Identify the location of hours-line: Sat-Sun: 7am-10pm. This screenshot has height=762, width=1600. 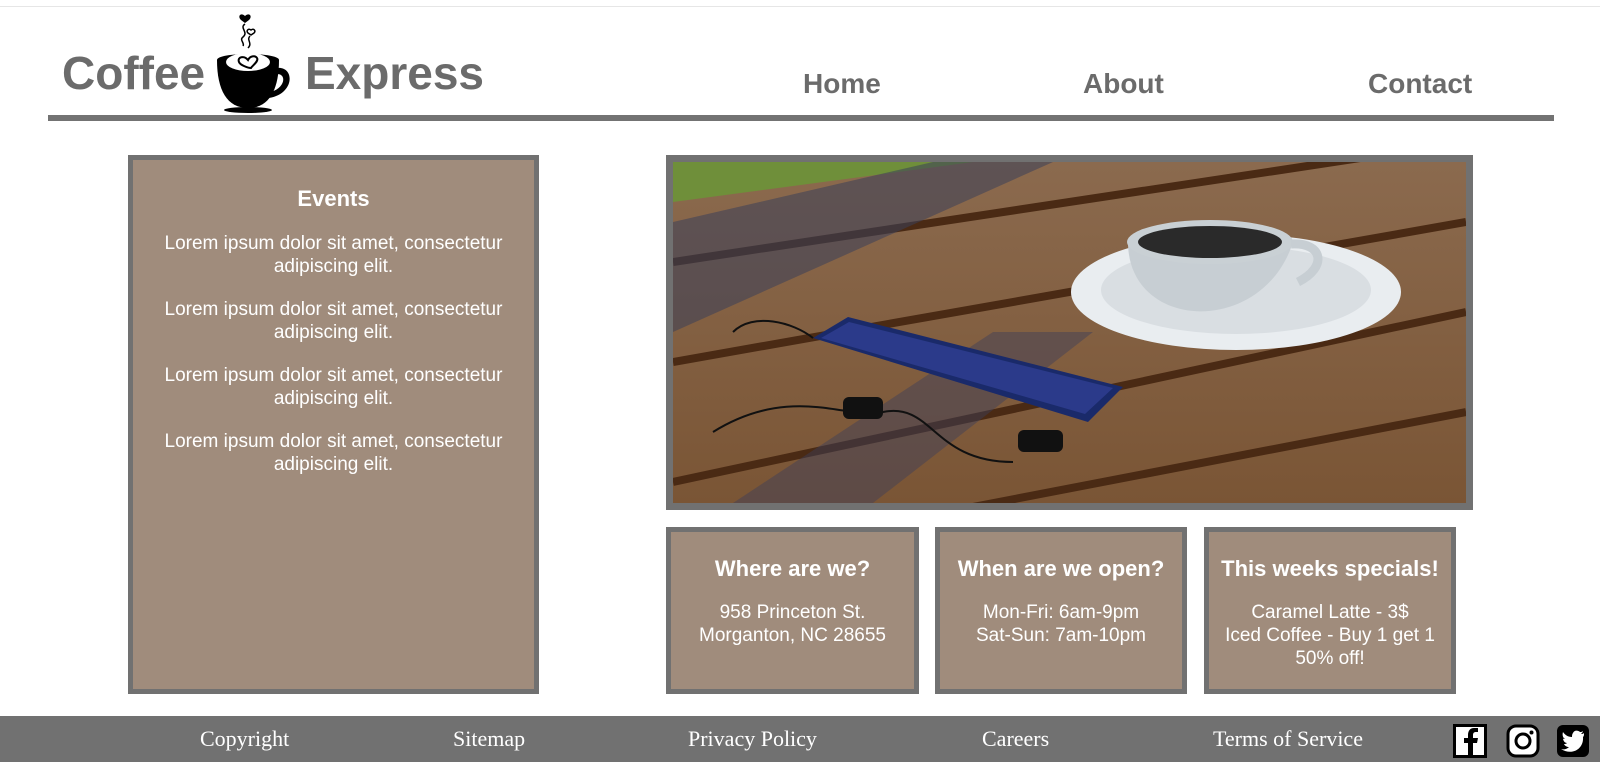
(1061, 635).